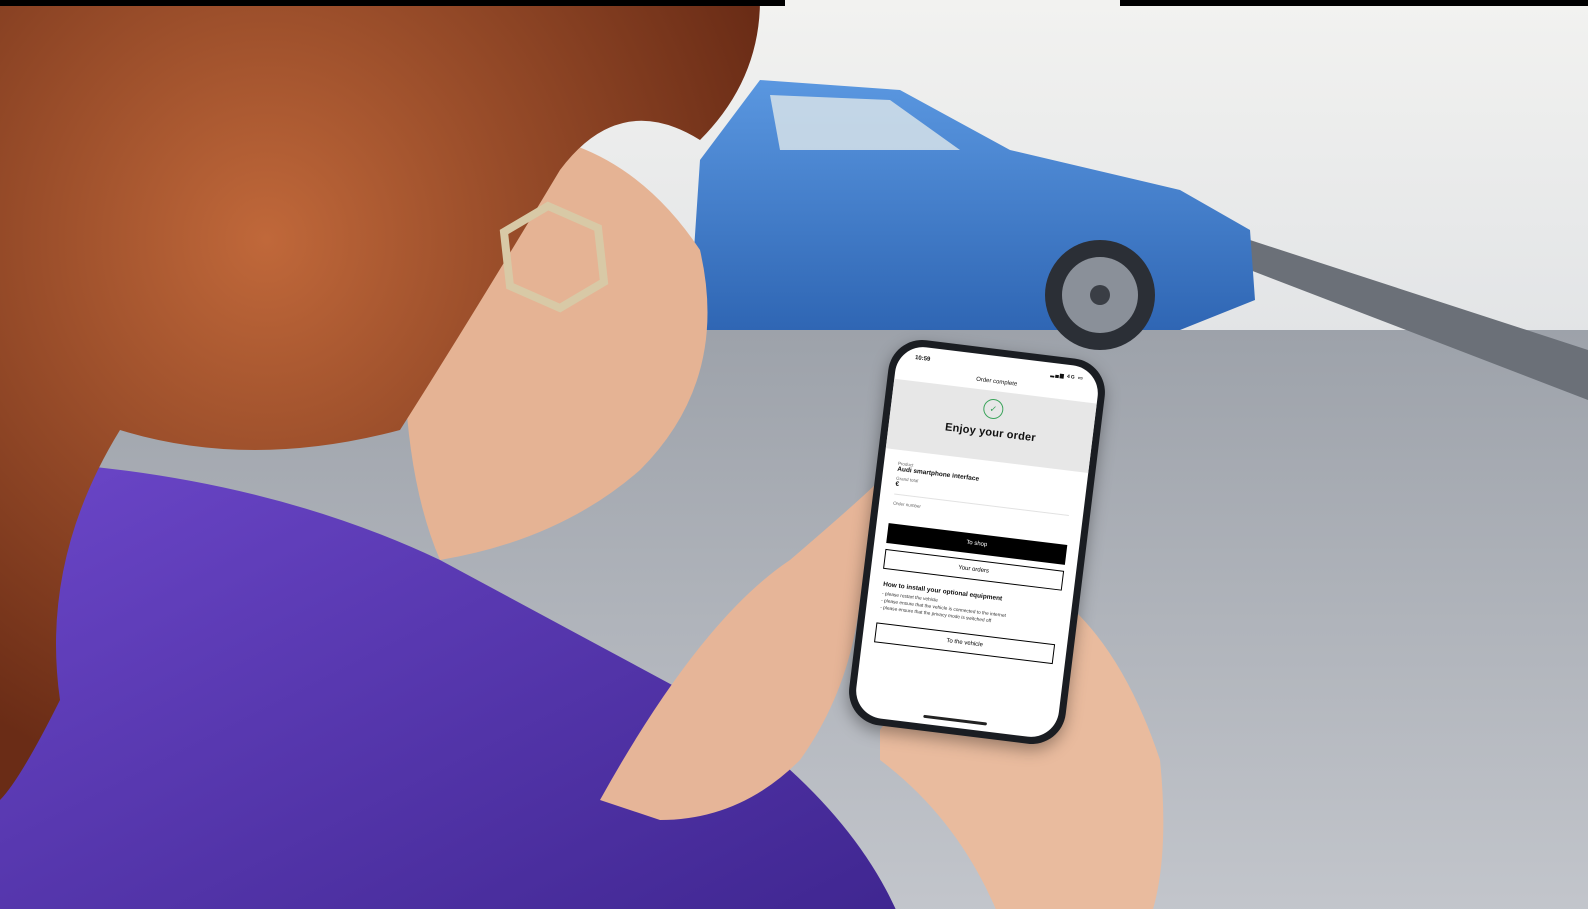 The image size is (1588, 919). Describe the element at coordinates (922, 359) in the screenshot. I see `status-time: 10:59` at that location.